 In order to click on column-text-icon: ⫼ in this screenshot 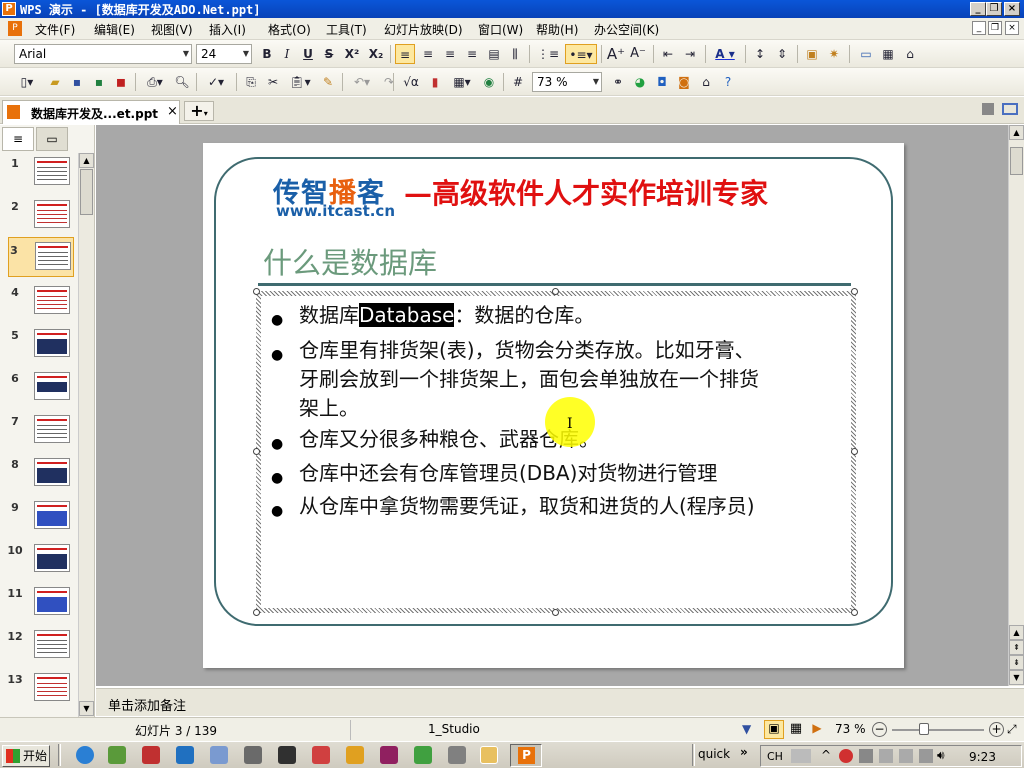, I will do `click(515, 54)`.